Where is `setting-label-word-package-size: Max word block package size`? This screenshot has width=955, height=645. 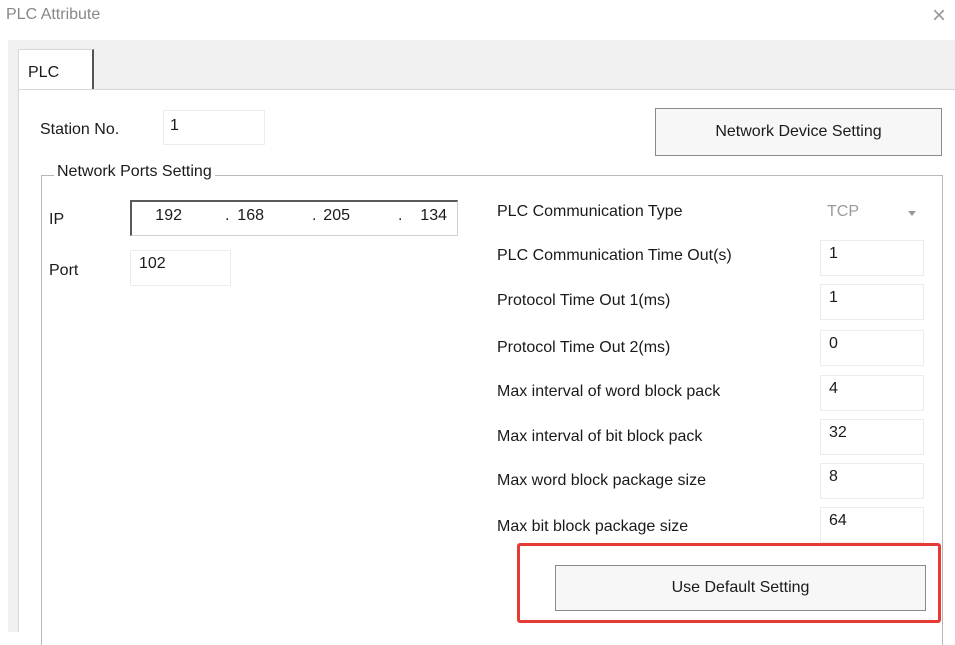 setting-label-word-package-size: Max word block package size is located at coordinates (601, 480).